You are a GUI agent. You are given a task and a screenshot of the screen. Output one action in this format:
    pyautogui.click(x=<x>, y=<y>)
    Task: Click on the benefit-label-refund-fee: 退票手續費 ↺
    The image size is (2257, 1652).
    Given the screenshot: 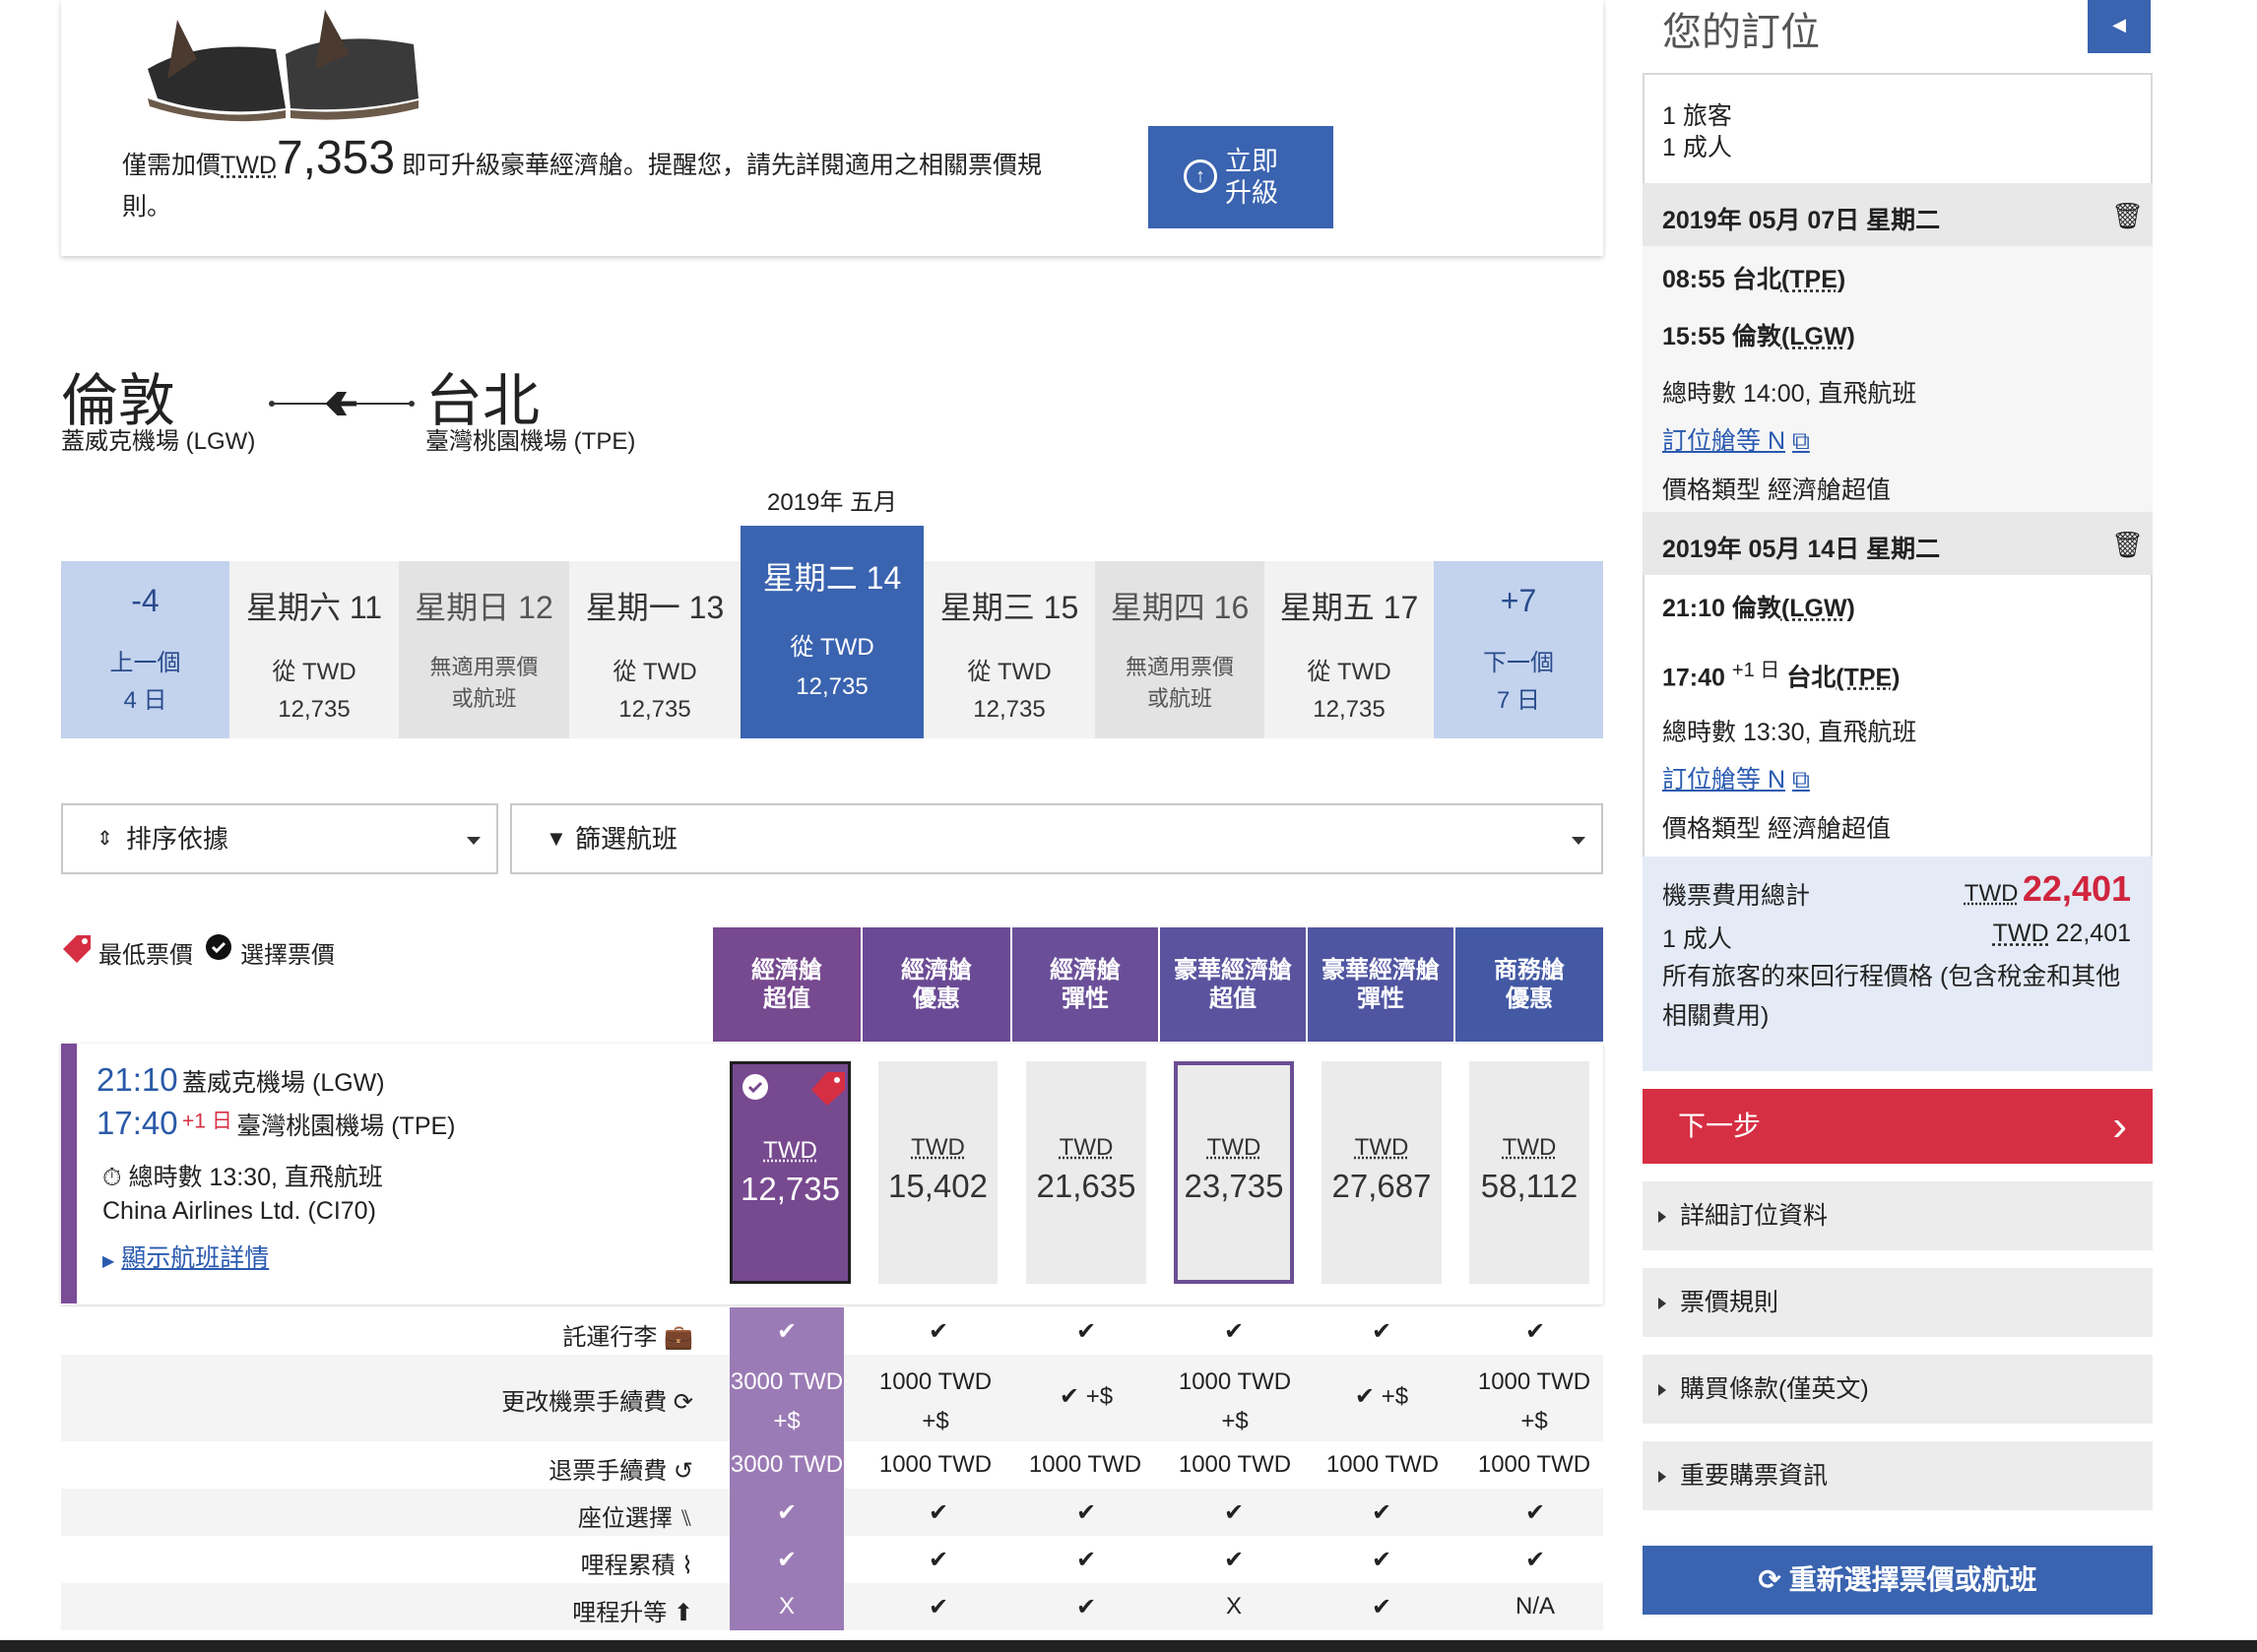 What is the action you would take?
    pyautogui.click(x=620, y=1471)
    